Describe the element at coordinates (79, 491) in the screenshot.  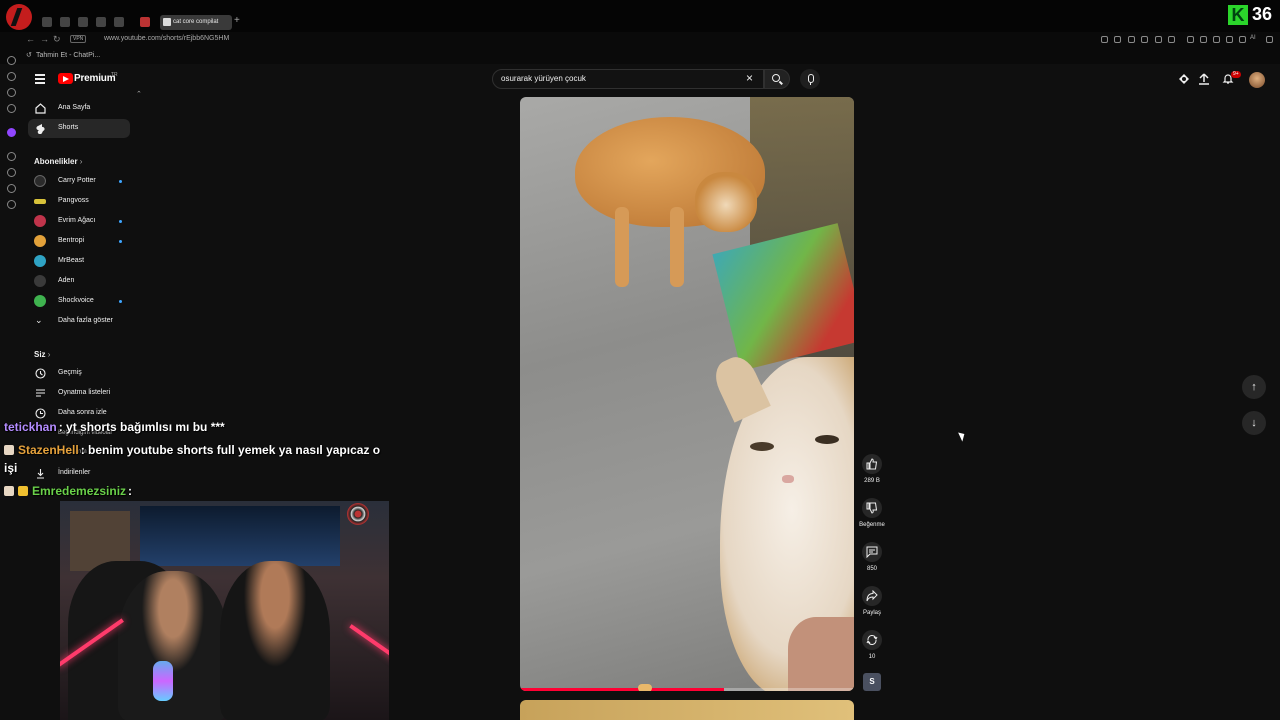
I see `chat-username: Emredemezsiniz` at that location.